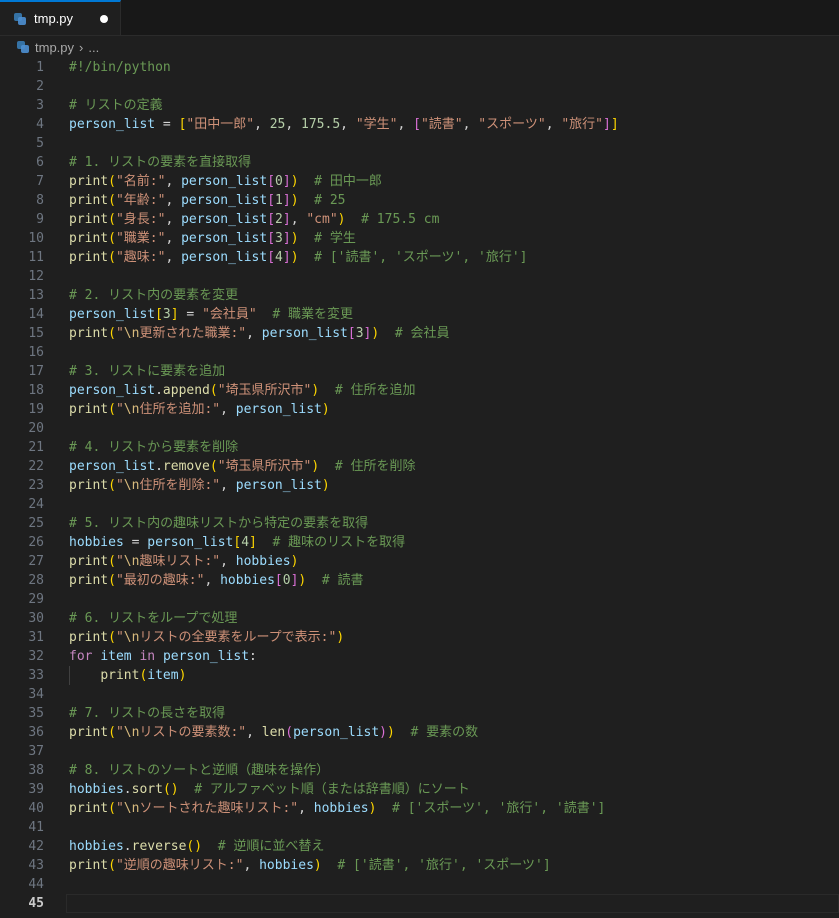 This screenshot has width=839, height=918. I want to click on line-number: 15, so click(36, 333).